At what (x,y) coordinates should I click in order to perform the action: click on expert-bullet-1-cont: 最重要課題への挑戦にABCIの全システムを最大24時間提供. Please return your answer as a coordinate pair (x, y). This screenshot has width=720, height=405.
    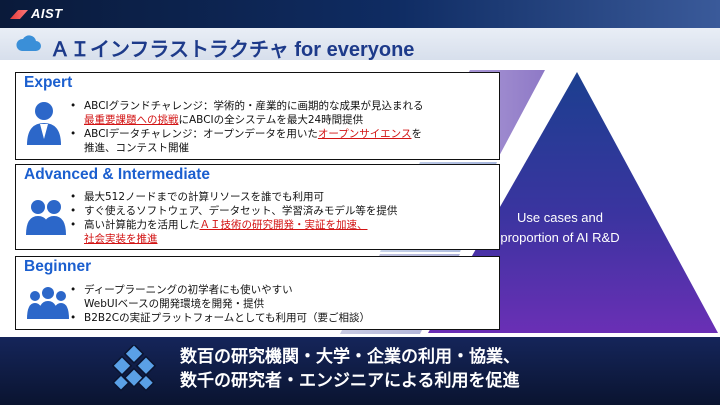
    Looking at the image, I should click on (224, 120).